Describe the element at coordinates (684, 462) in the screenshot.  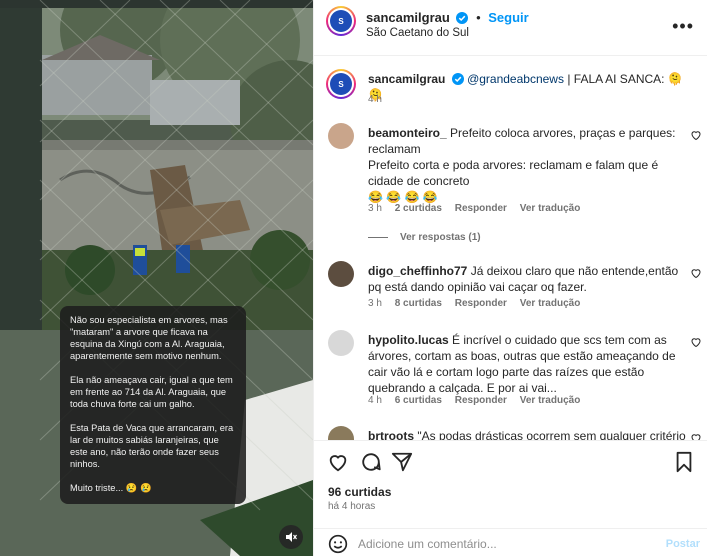
I see `bookmark-icon` at that location.